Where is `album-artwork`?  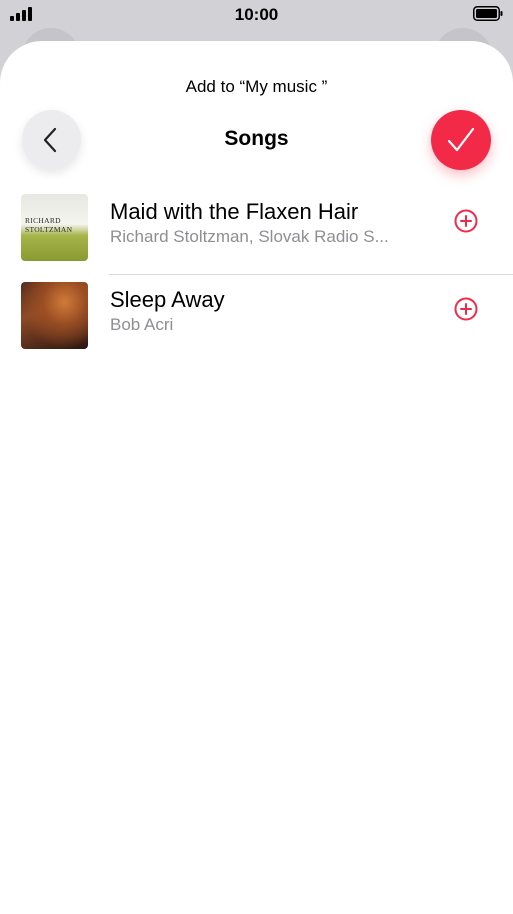
album-artwork is located at coordinates (54, 315).